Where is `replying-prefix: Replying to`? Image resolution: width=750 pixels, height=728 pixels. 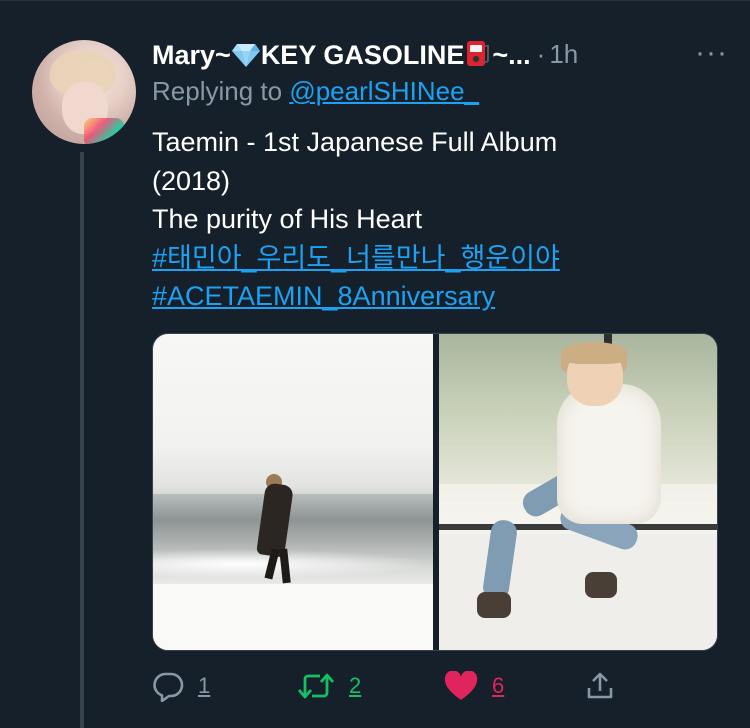 replying-prefix: Replying to is located at coordinates (217, 91).